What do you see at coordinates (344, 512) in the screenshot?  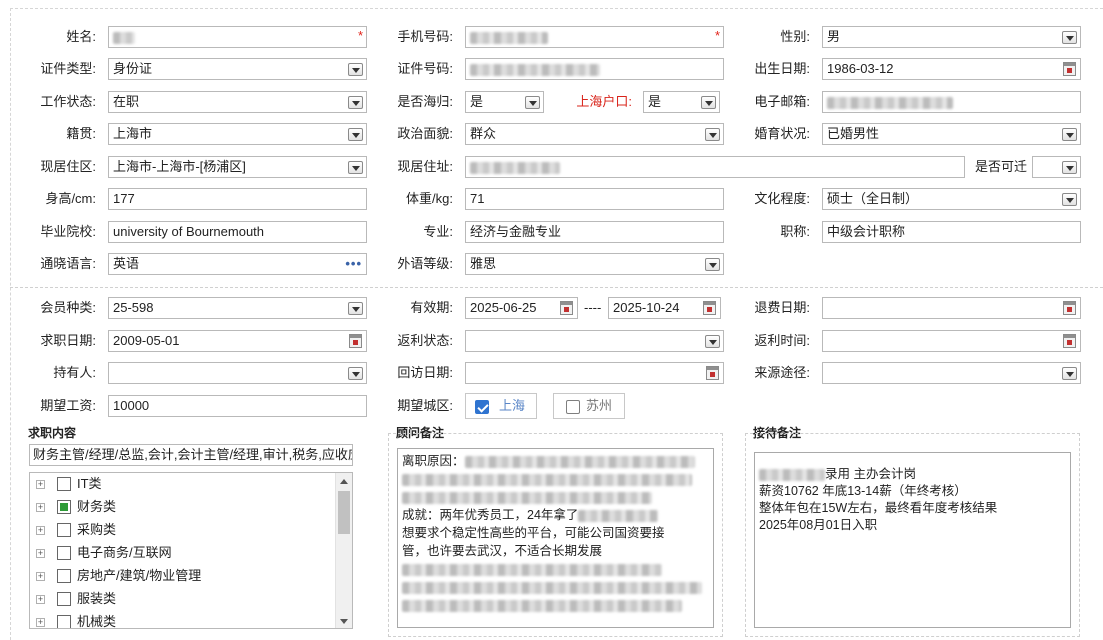 I see `scrollbar-thumb` at bounding box center [344, 512].